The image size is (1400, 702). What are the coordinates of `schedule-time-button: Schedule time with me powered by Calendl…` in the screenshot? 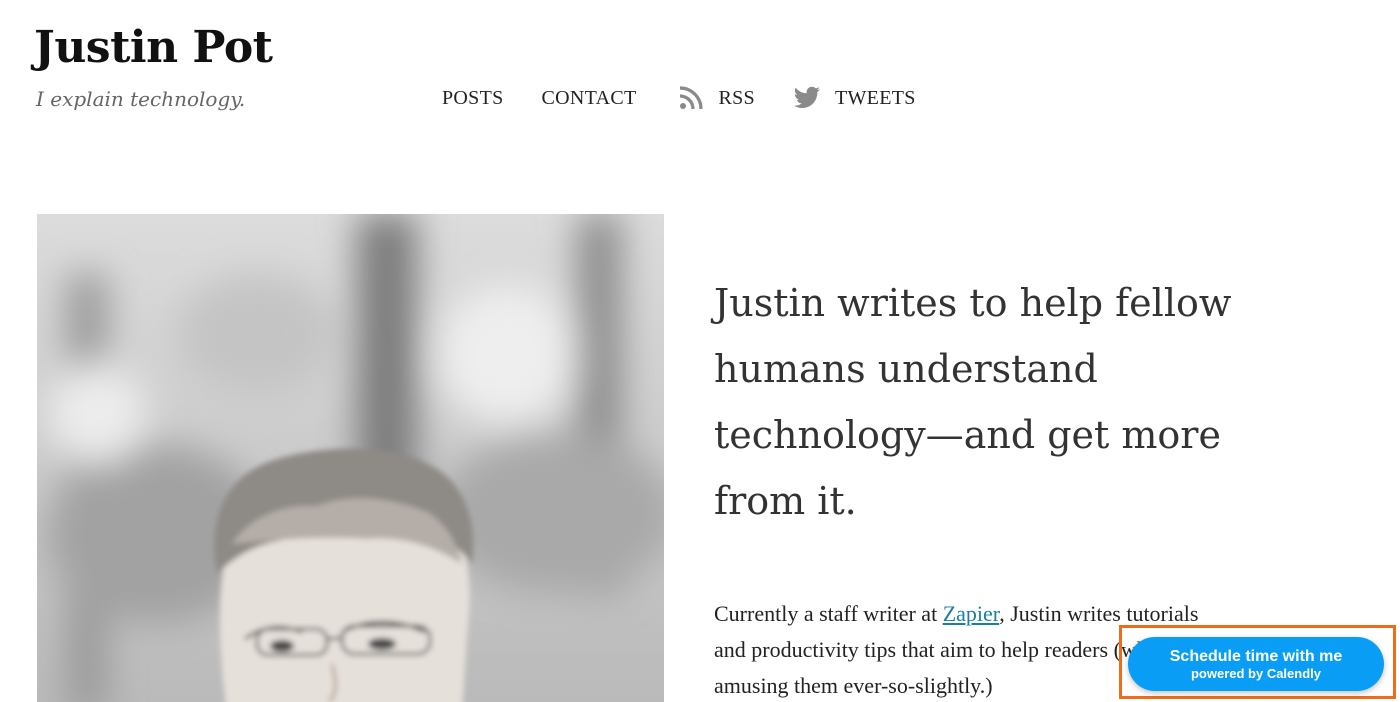 It's located at (1256, 664).